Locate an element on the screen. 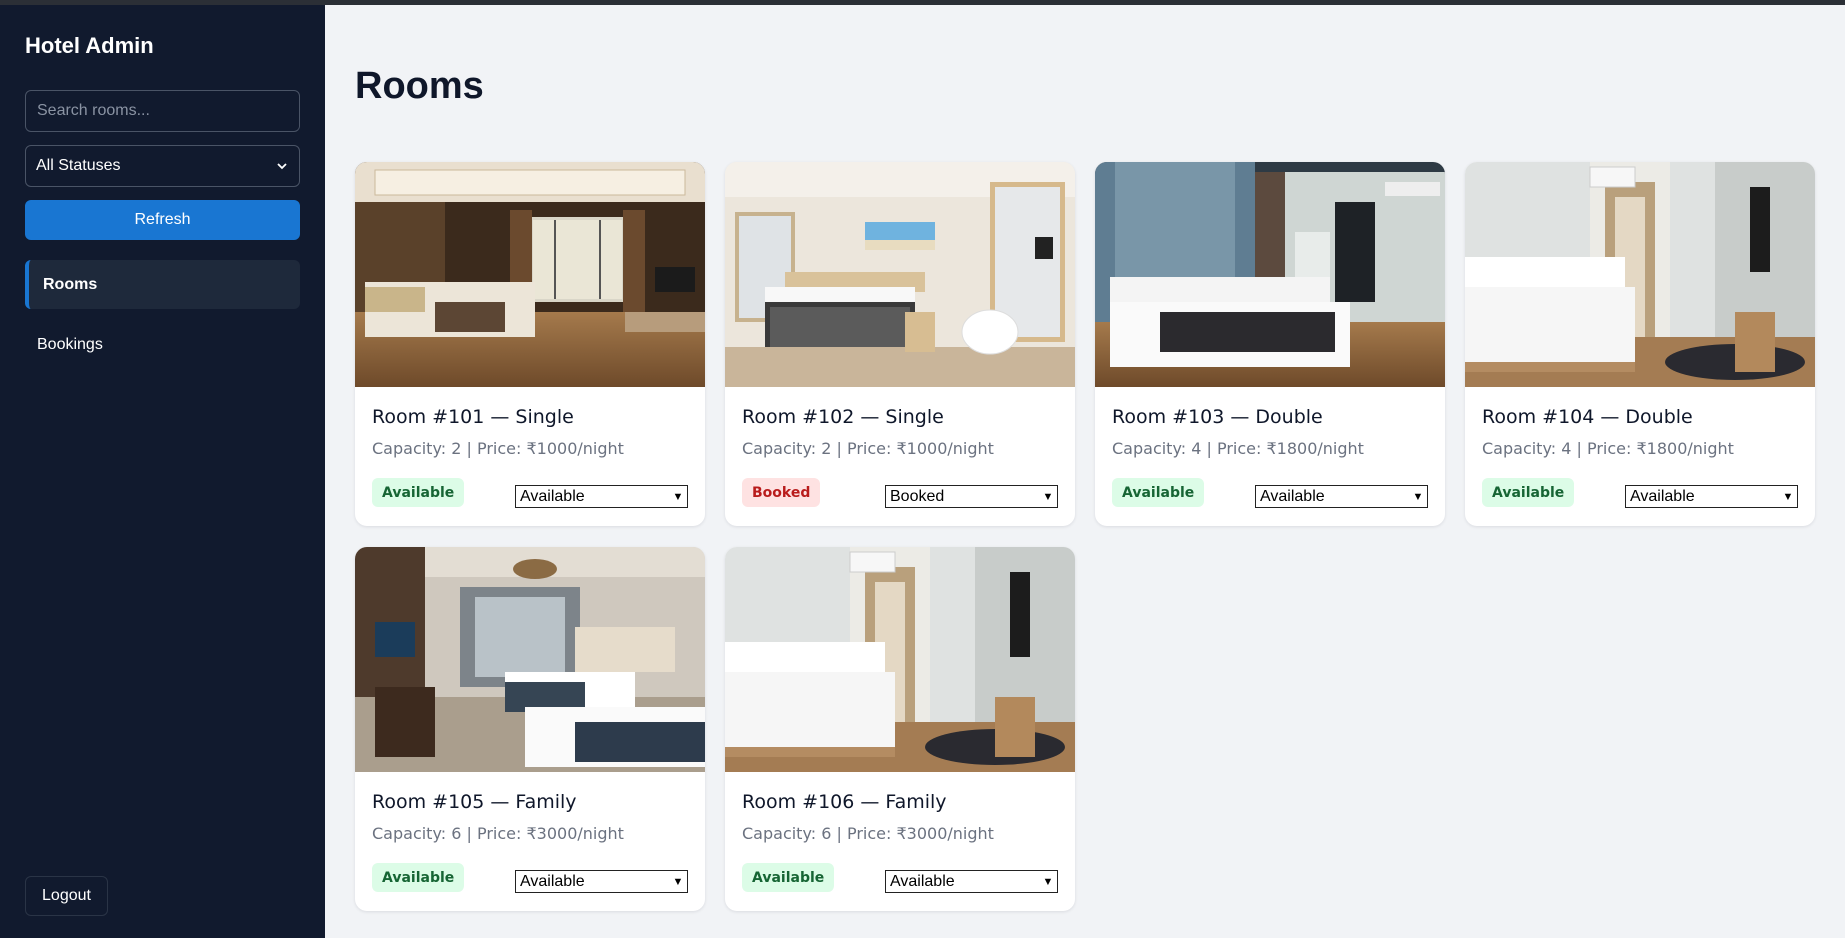 The height and width of the screenshot is (938, 1845). search-input is located at coordinates (162, 111).